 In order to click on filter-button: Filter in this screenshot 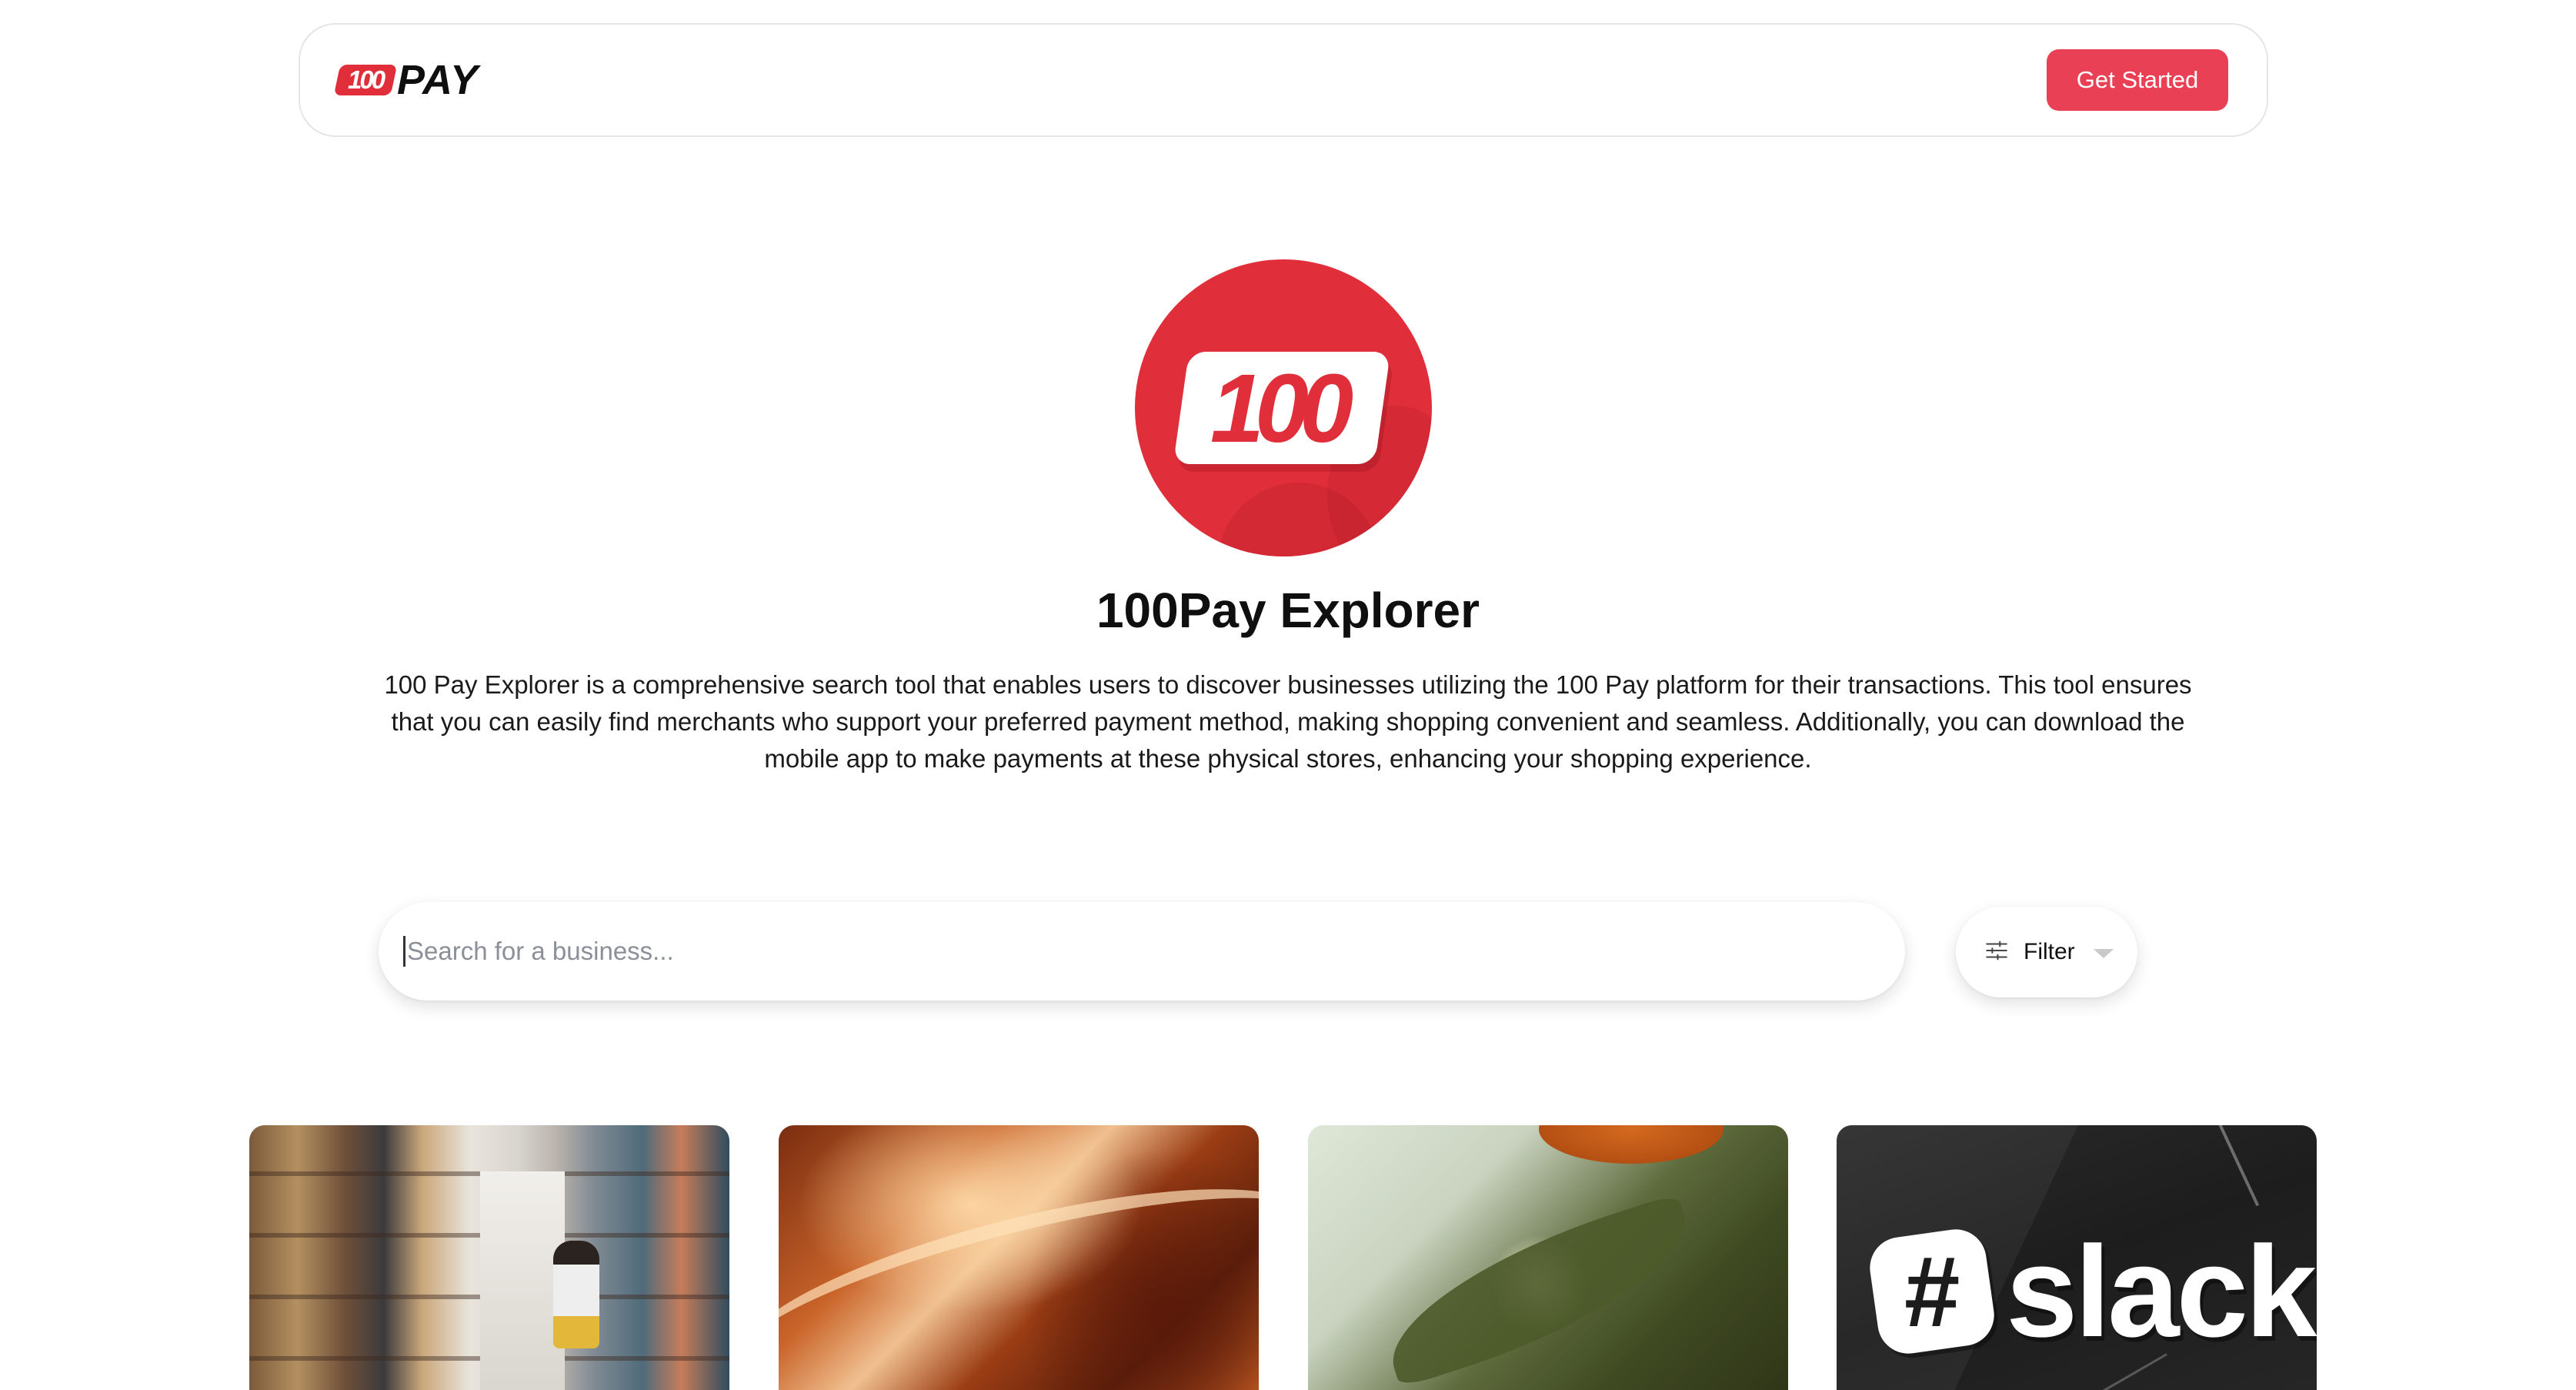, I will do `click(2047, 952)`.